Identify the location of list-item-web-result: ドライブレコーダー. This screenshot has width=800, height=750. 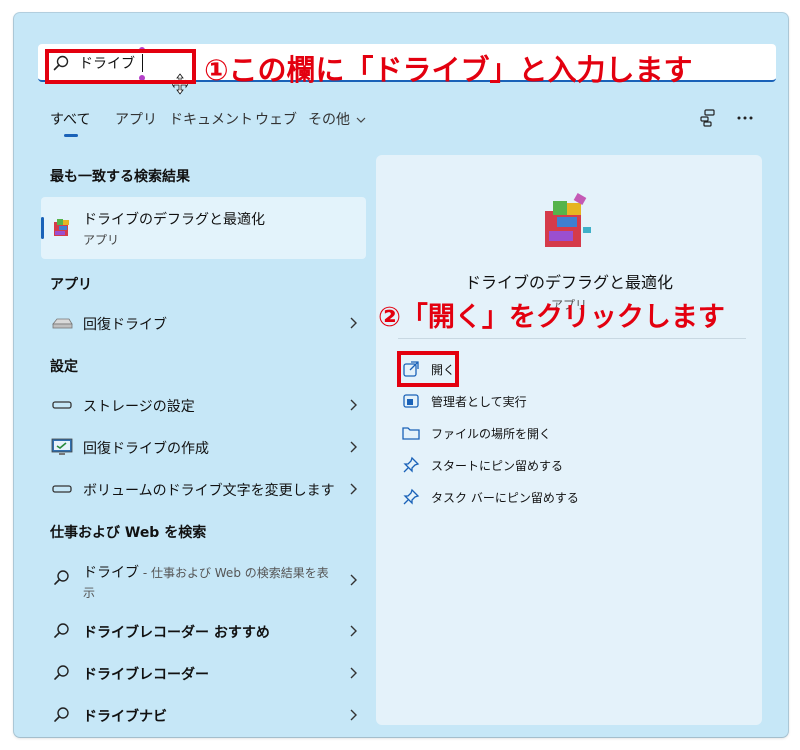
(203, 673).